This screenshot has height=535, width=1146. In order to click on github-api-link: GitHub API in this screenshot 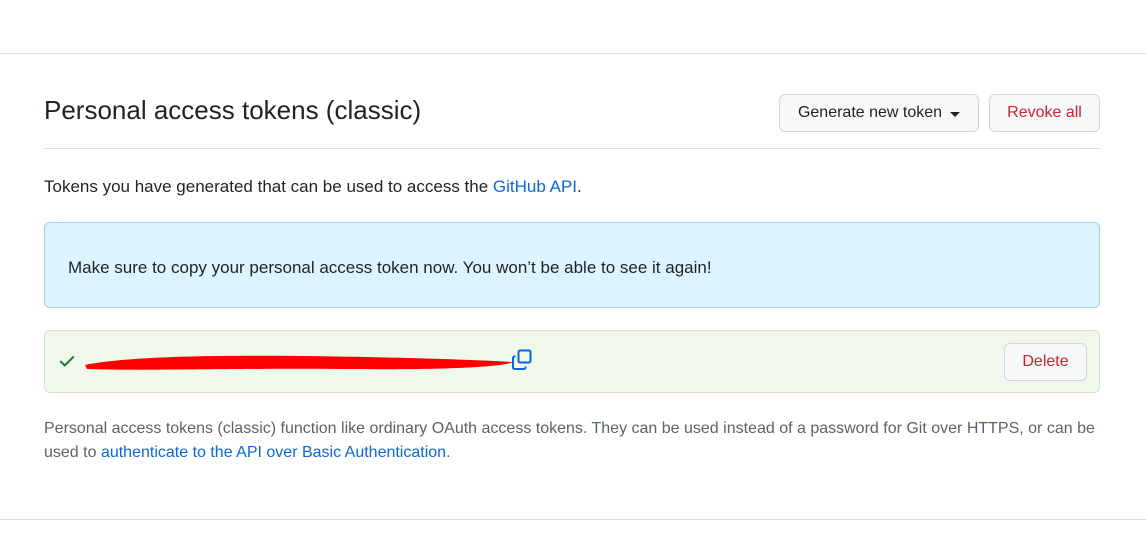, I will do `click(535, 186)`.